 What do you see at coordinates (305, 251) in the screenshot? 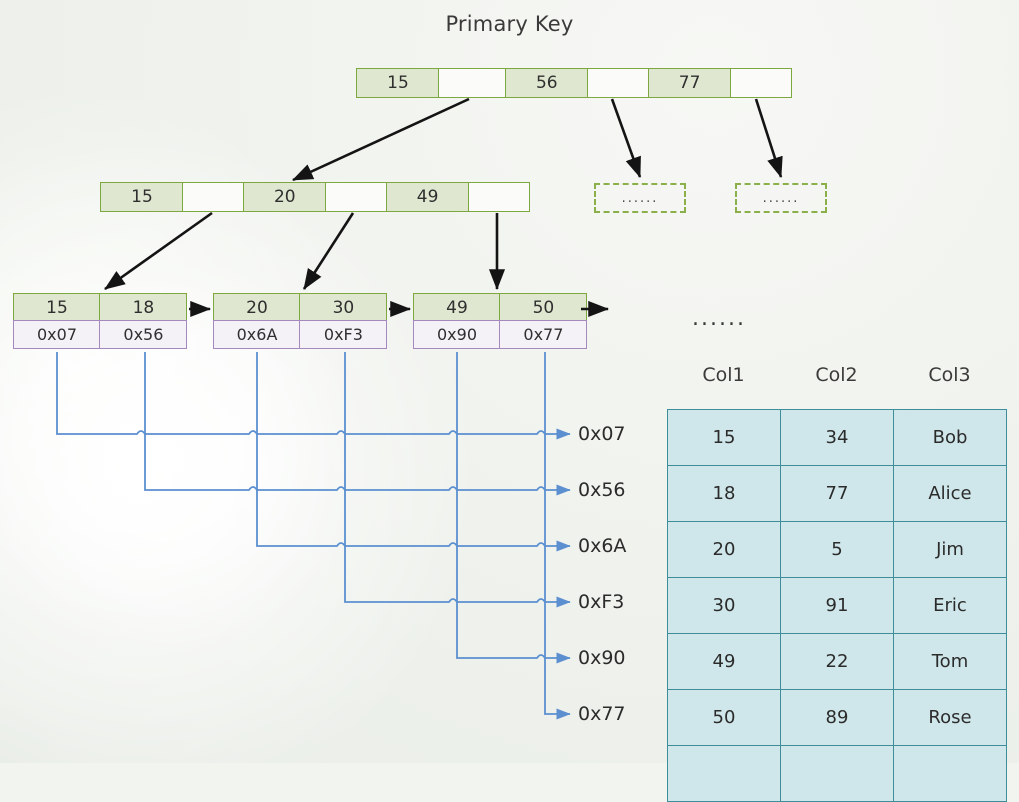
I see `tree-edges-level1` at bounding box center [305, 251].